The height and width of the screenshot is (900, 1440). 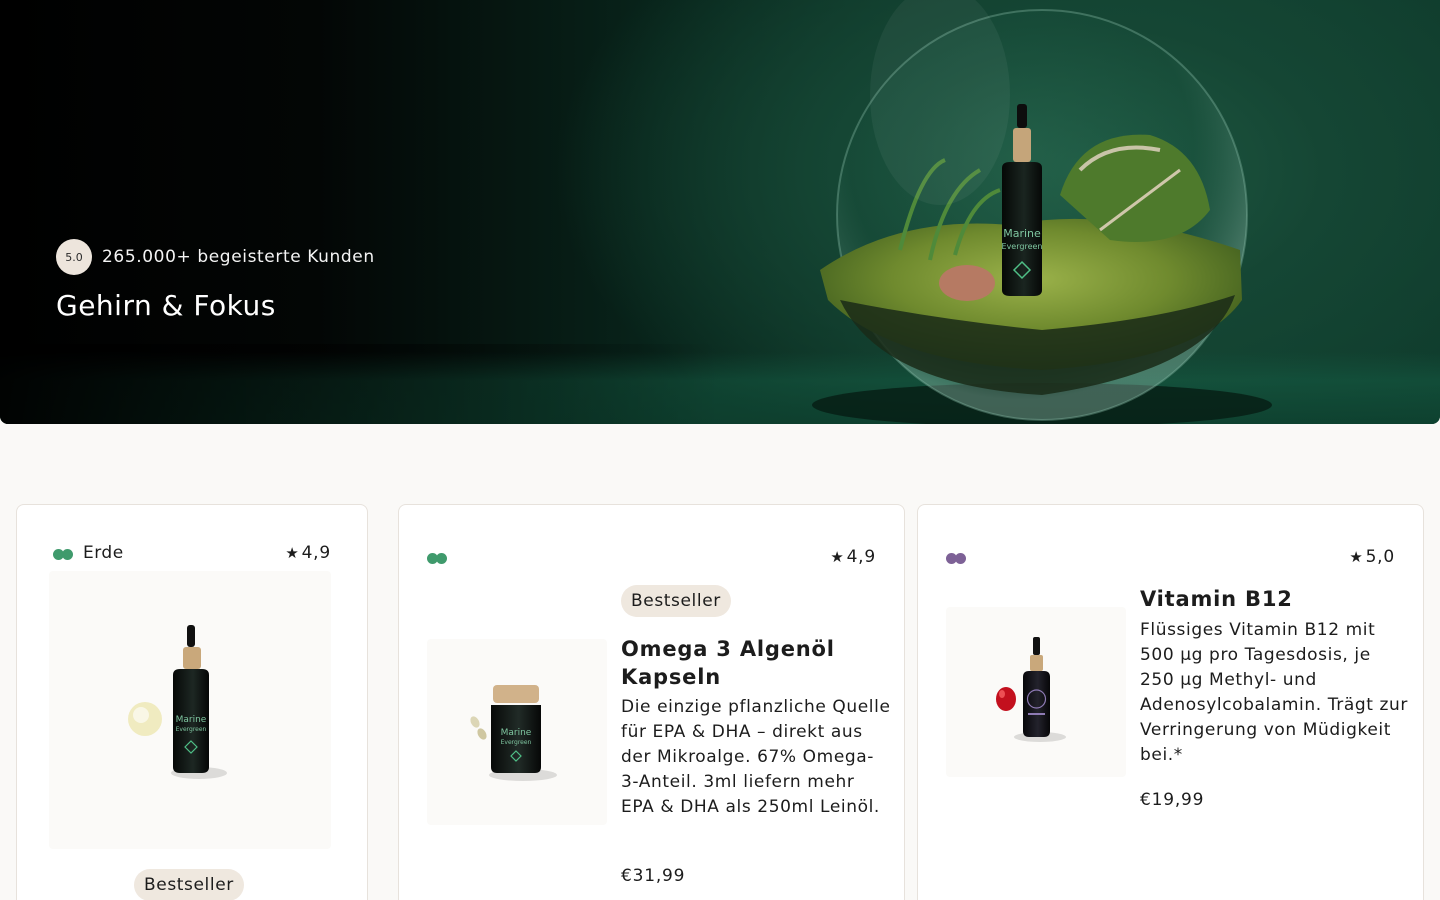 I want to click on product-title: Omega 3 Algenöl Kapseln, so click(x=741, y=663).